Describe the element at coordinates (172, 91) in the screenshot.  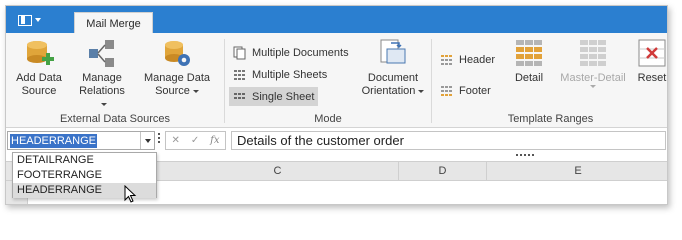
I see `manage-data-source-label-2: Source` at that location.